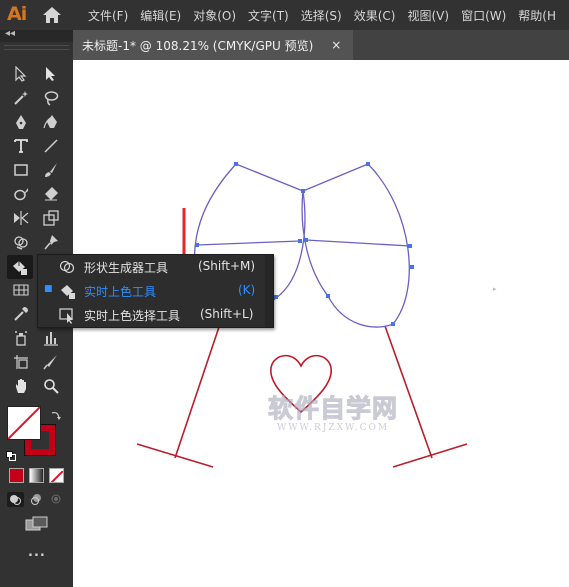 The height and width of the screenshot is (587, 569). What do you see at coordinates (495, 289) in the screenshot?
I see `tearoff-arrow-icon: ▸` at bounding box center [495, 289].